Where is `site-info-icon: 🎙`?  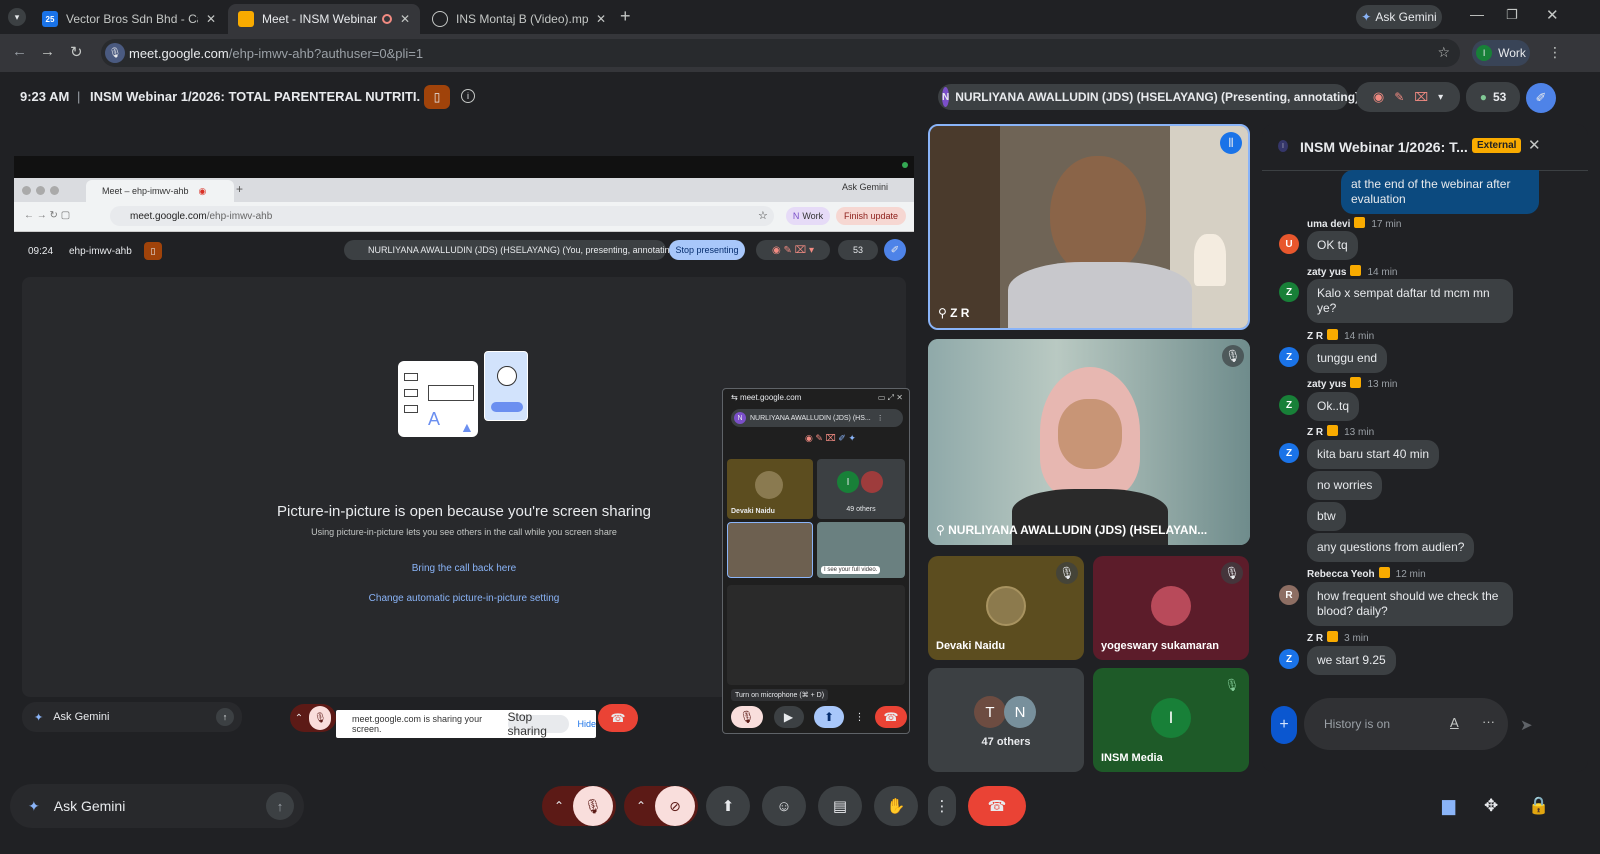 site-info-icon: 🎙 is located at coordinates (115, 53).